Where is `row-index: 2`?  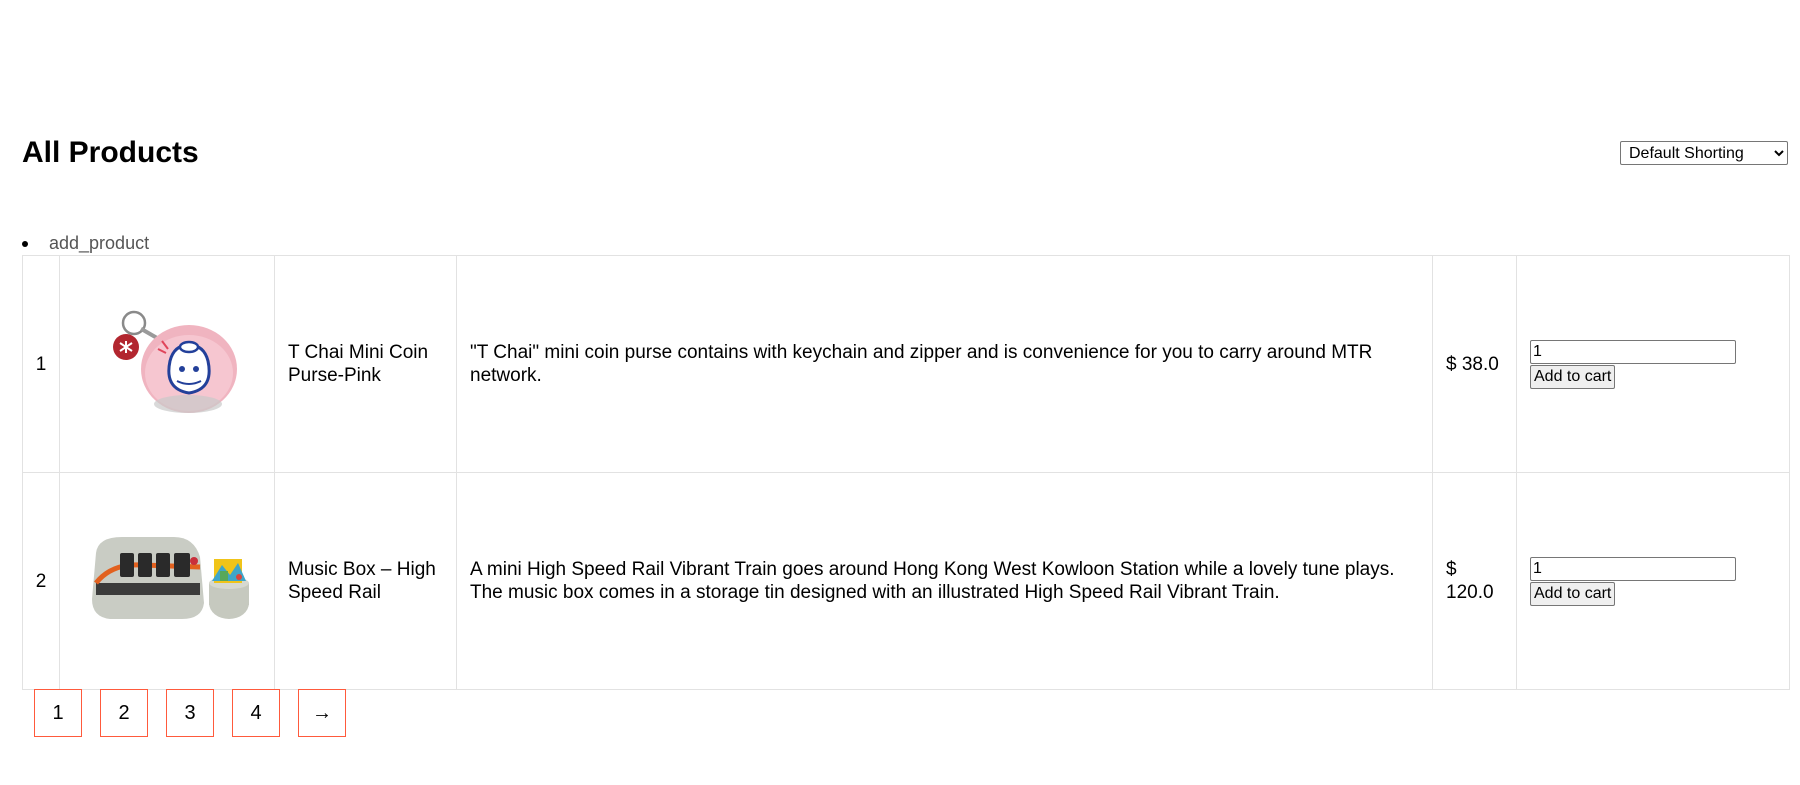 row-index: 2 is located at coordinates (41, 581).